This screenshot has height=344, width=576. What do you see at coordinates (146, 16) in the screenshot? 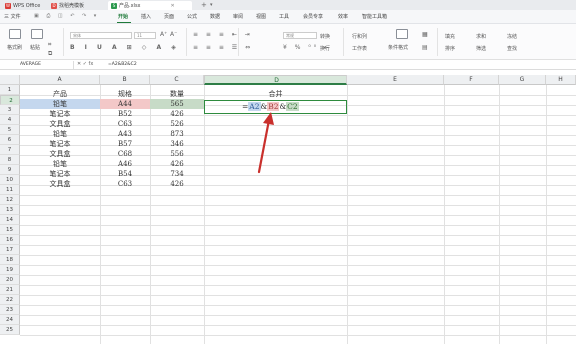
I see `menu-insert: 插入` at bounding box center [146, 16].